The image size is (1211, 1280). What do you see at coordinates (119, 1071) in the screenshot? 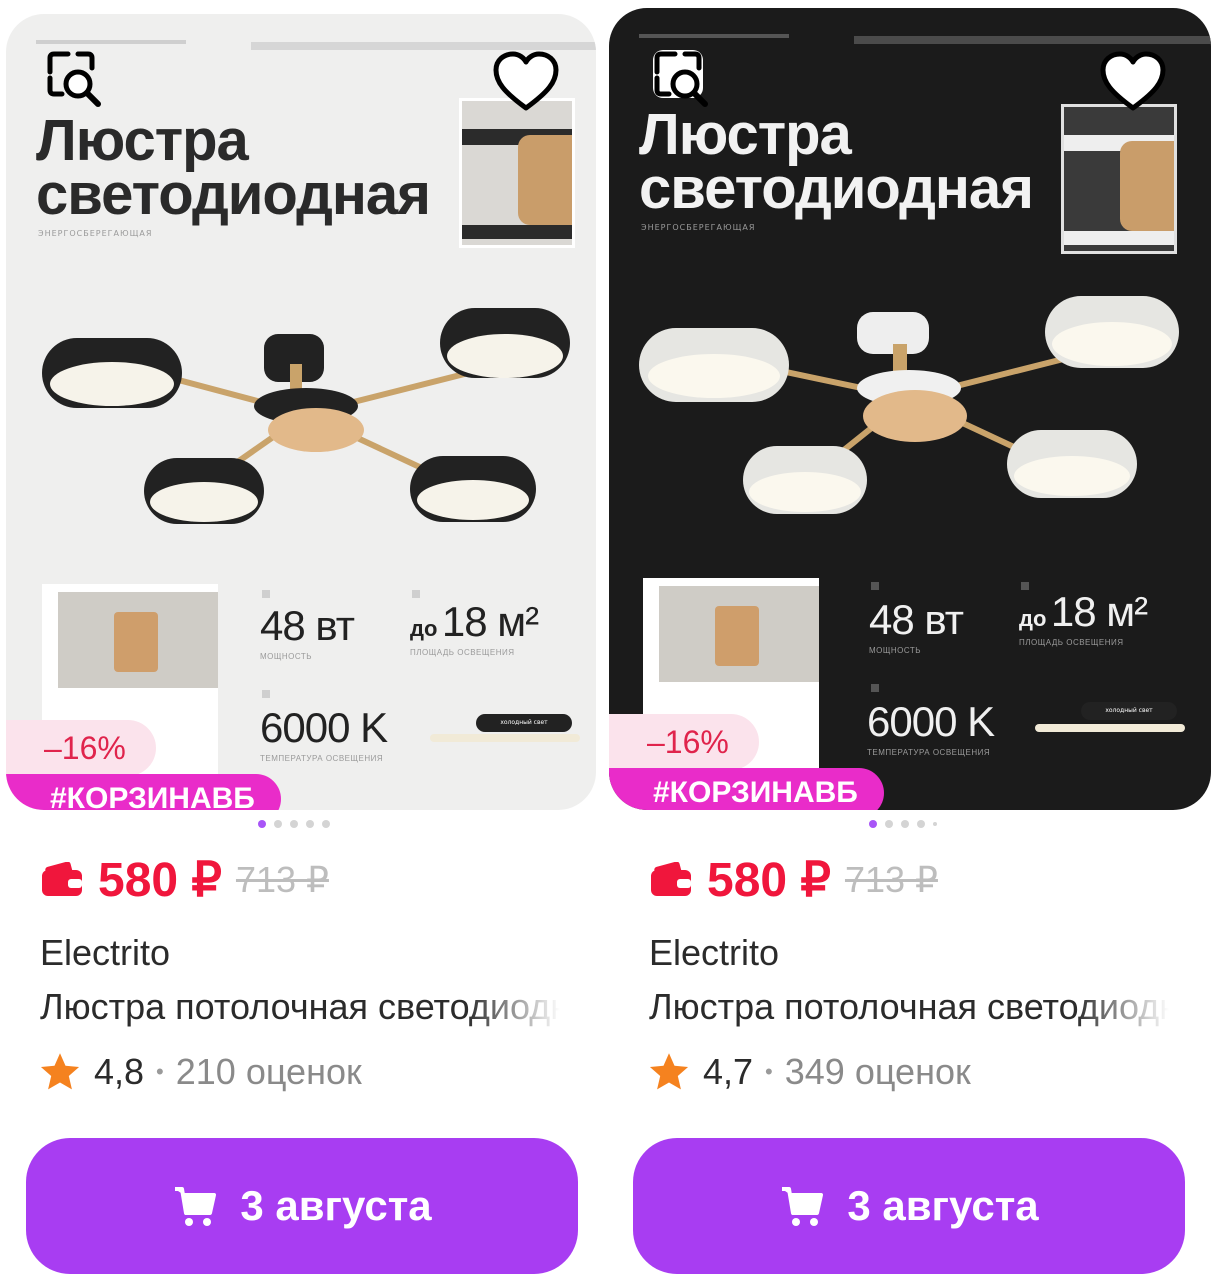
I see `rating-value: 4,8` at bounding box center [119, 1071].